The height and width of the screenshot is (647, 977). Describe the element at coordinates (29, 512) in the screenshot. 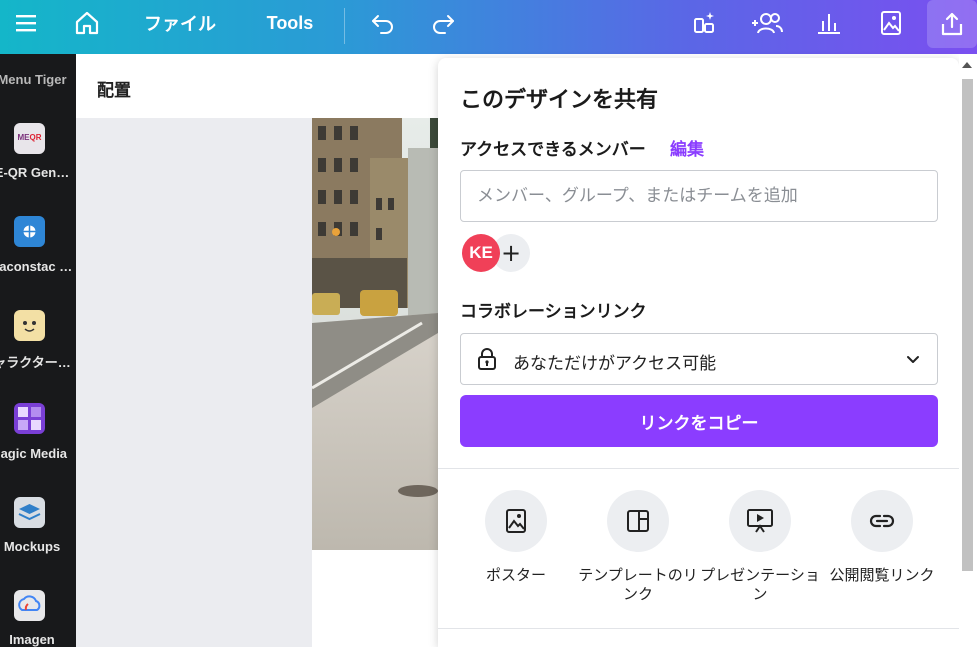

I see `mockups-icon` at that location.